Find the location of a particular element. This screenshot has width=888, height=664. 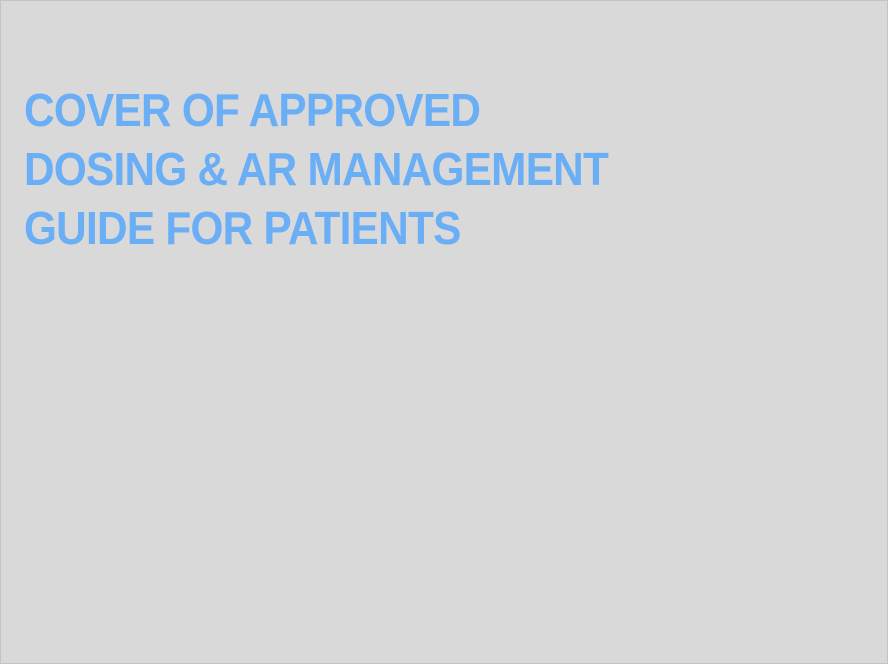

title-line-1: COVER OF APPROVED is located at coordinates (252, 110).